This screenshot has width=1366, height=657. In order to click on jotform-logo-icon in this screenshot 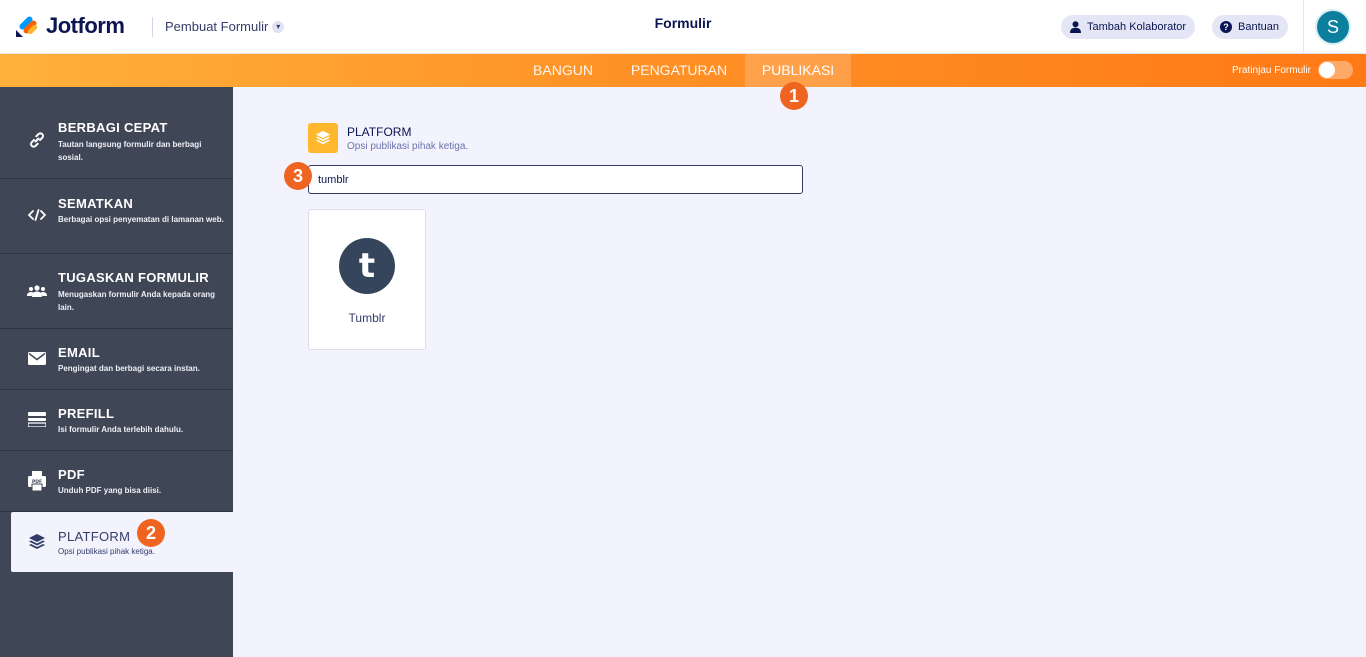, I will do `click(27, 26)`.